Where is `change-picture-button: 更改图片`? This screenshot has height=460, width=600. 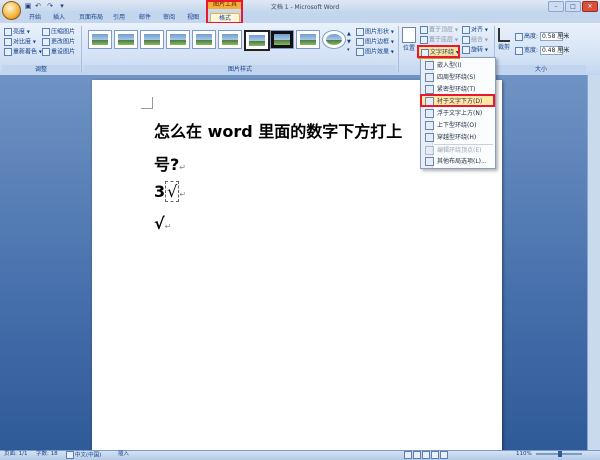
change-picture-button: 更改图片 is located at coordinates (58, 42).